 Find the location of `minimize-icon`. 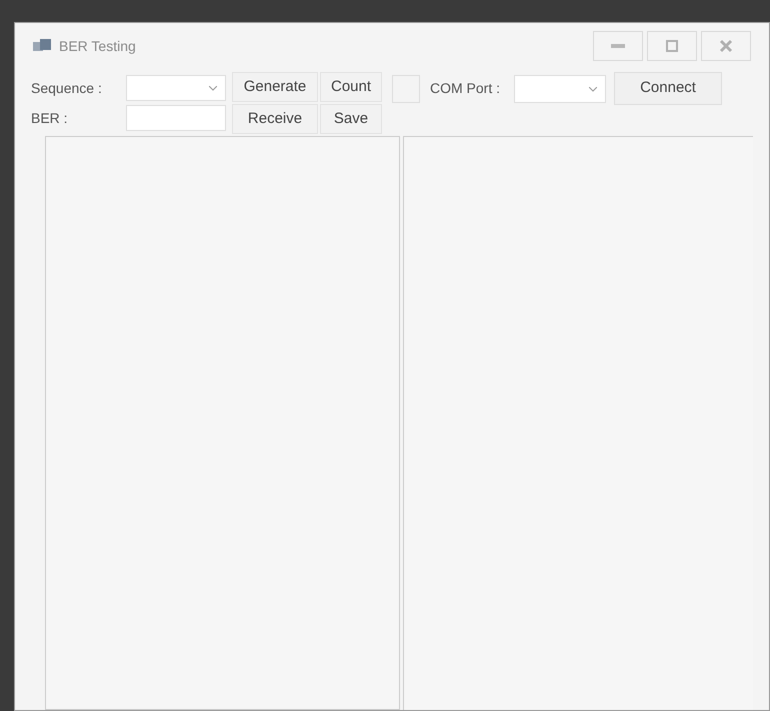

minimize-icon is located at coordinates (618, 46).